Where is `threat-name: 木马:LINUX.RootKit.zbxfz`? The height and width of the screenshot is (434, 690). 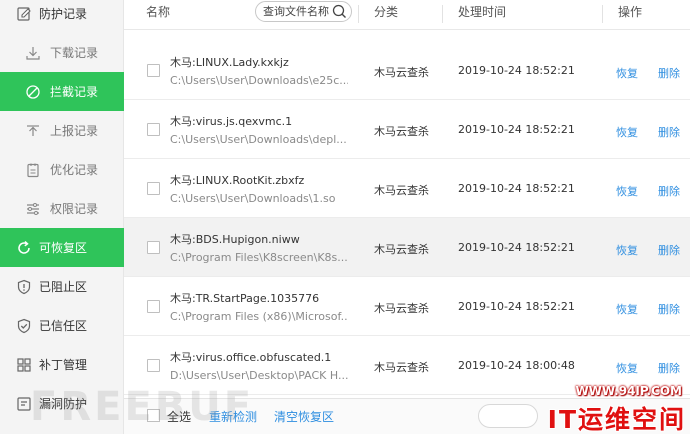
threat-name: 木马:LINUX.RootKit.zbxfz is located at coordinates (237, 180).